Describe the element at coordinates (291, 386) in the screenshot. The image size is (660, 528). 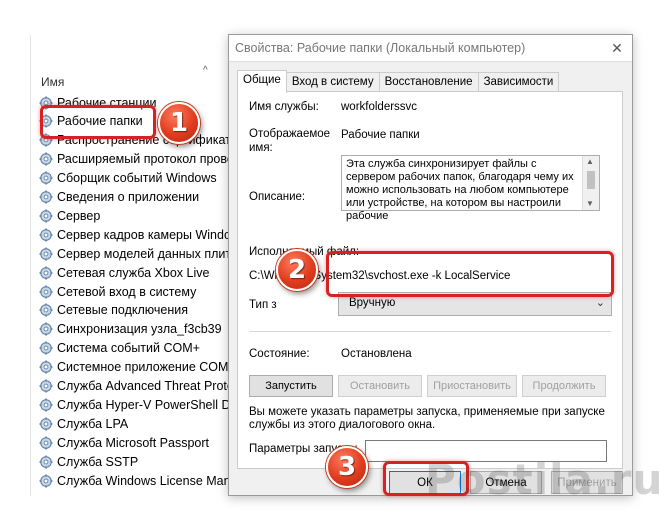
I see `start-button: Запустить` at that location.